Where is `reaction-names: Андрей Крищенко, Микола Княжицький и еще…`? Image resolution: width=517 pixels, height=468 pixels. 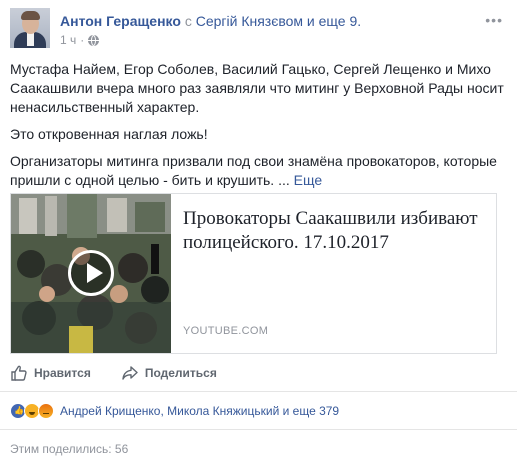
reaction-names: Андрей Крищенко, Микола Княжицький и еще… is located at coordinates (199, 411).